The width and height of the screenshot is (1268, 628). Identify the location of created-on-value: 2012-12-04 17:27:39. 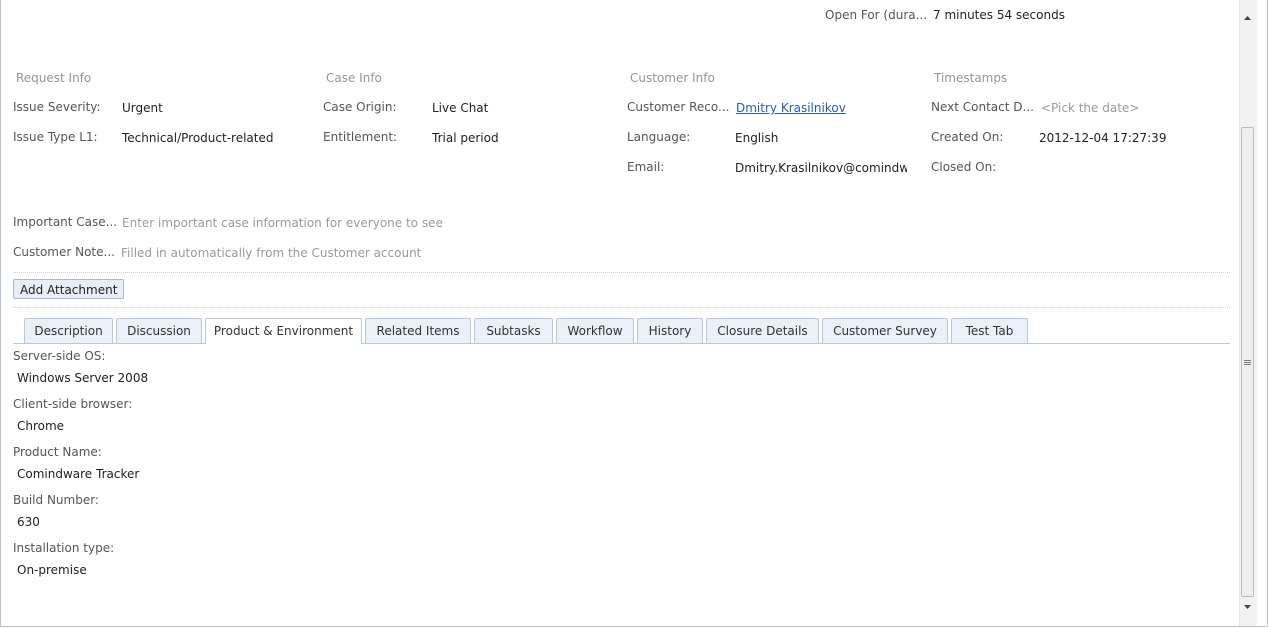
(1103, 138).